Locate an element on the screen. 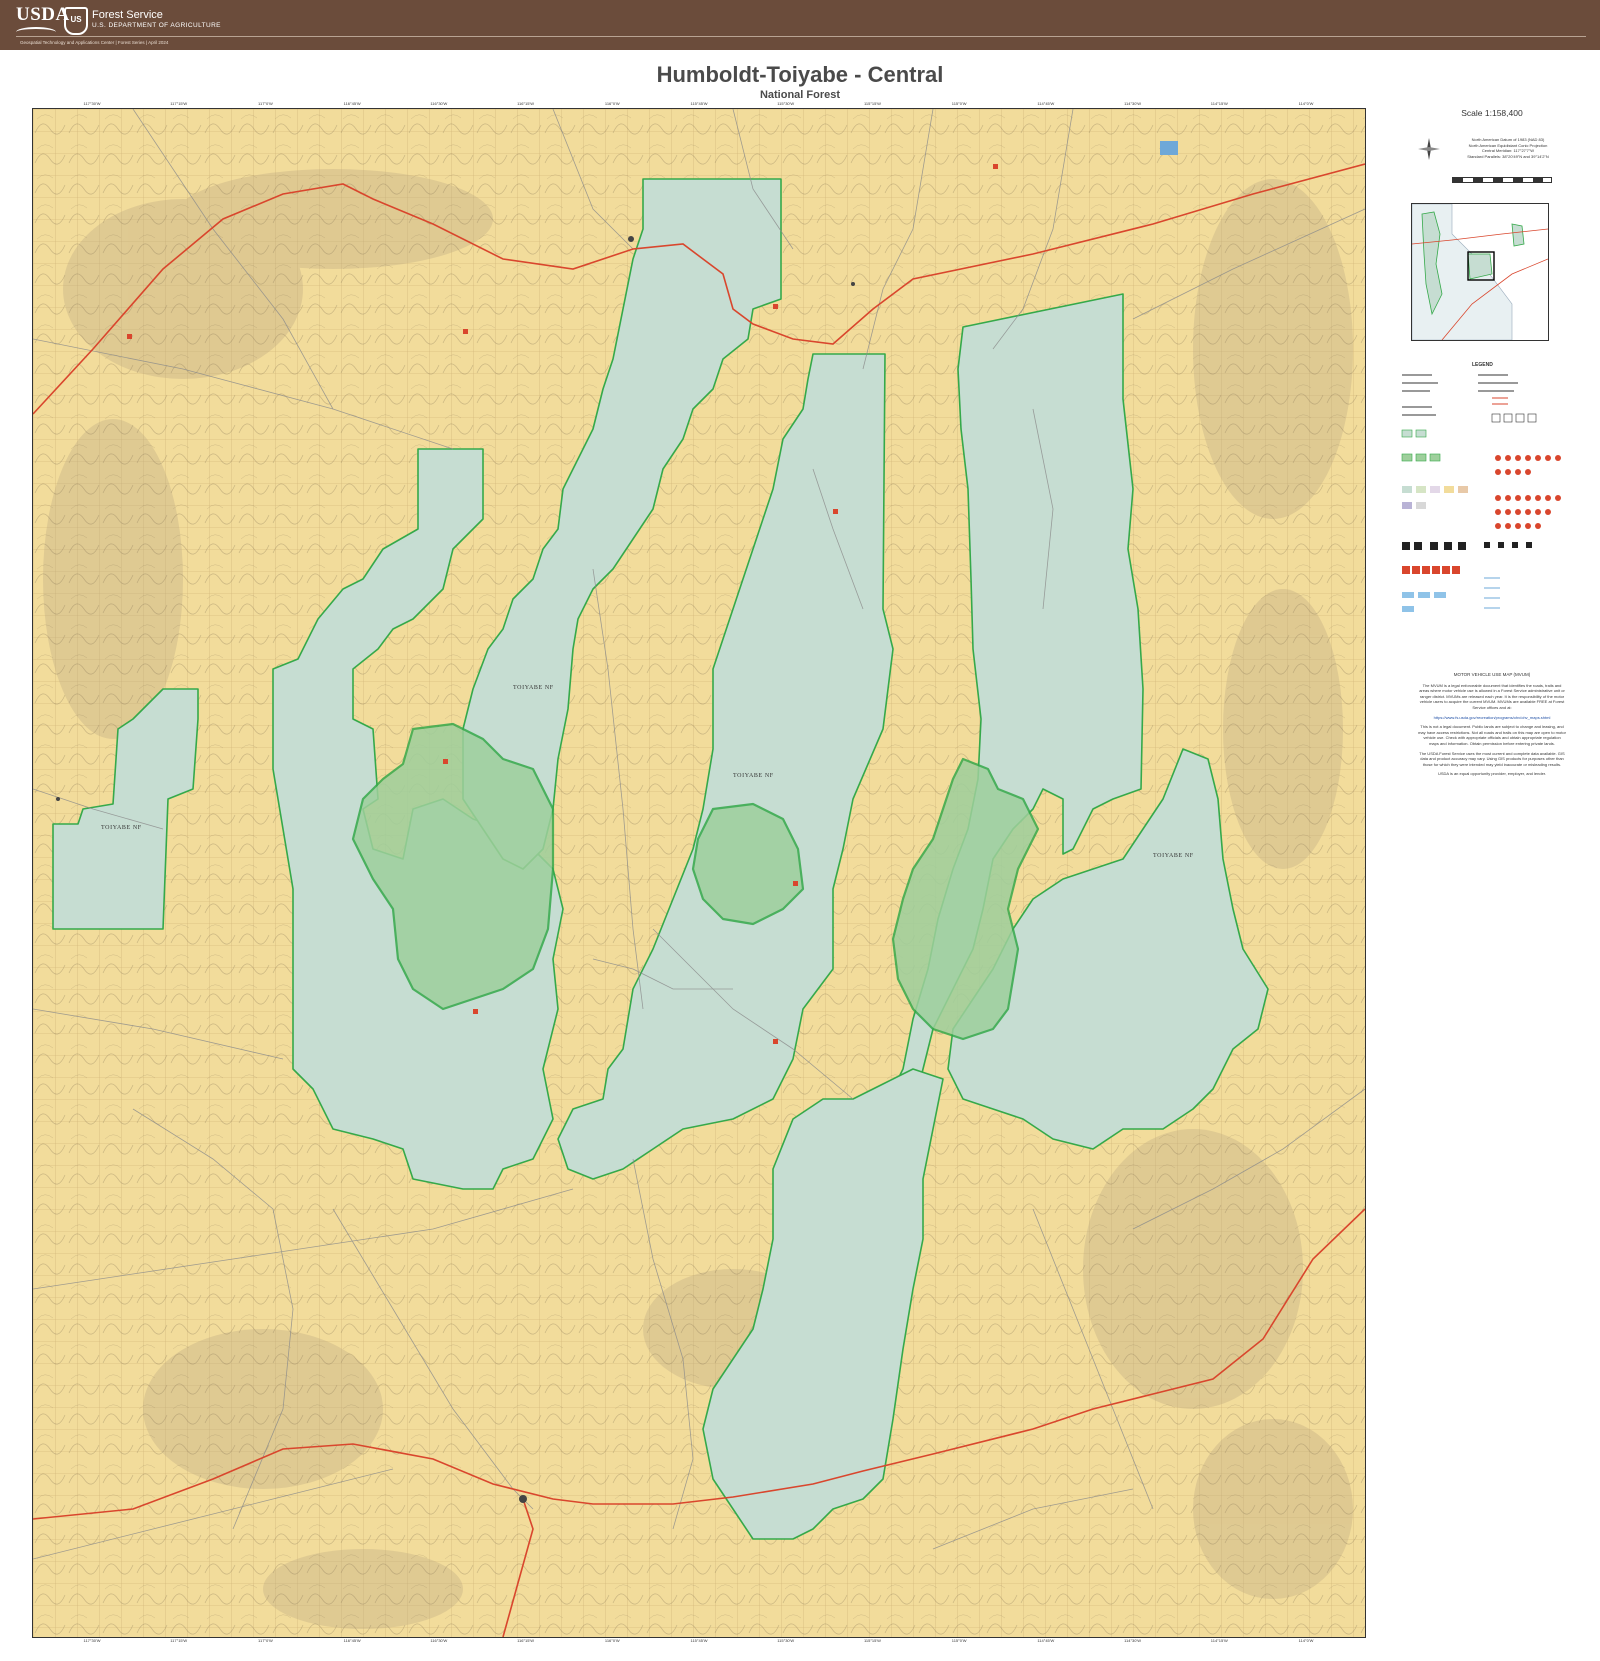  map-title: Humboldt-Toiyabe - Central is located at coordinates (800, 74).